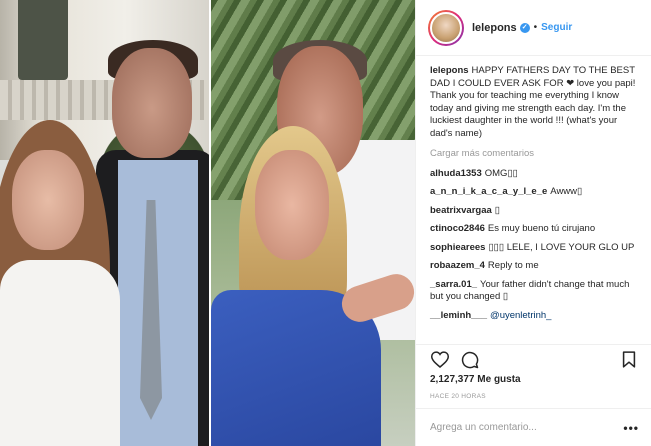 The image size is (651, 446). Describe the element at coordinates (534, 154) in the screenshot. I see `load-more-comments-button: Cargar más comentarios` at that location.